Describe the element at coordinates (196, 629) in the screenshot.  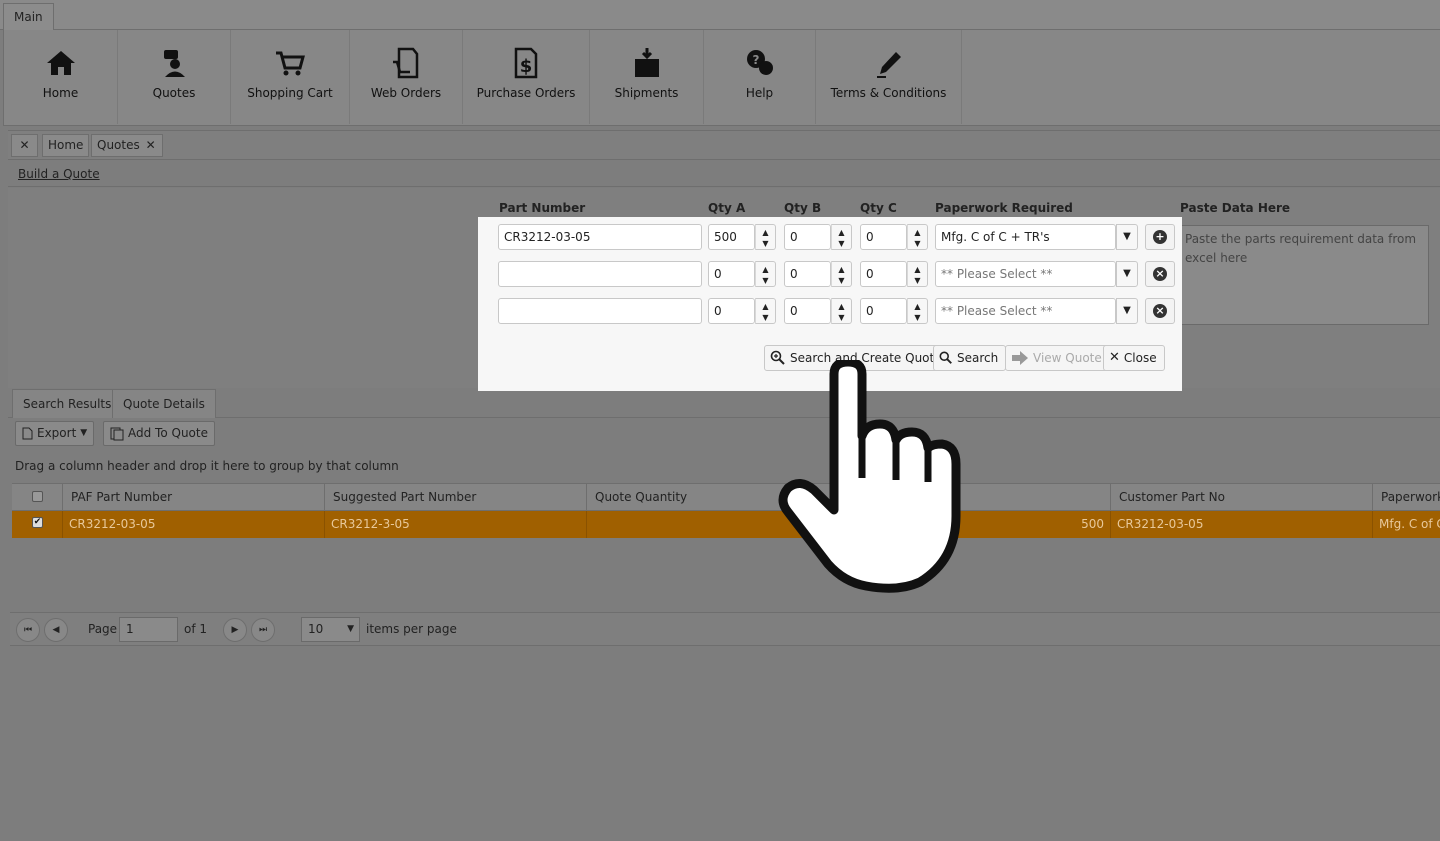
I see `page-count: of 1` at that location.